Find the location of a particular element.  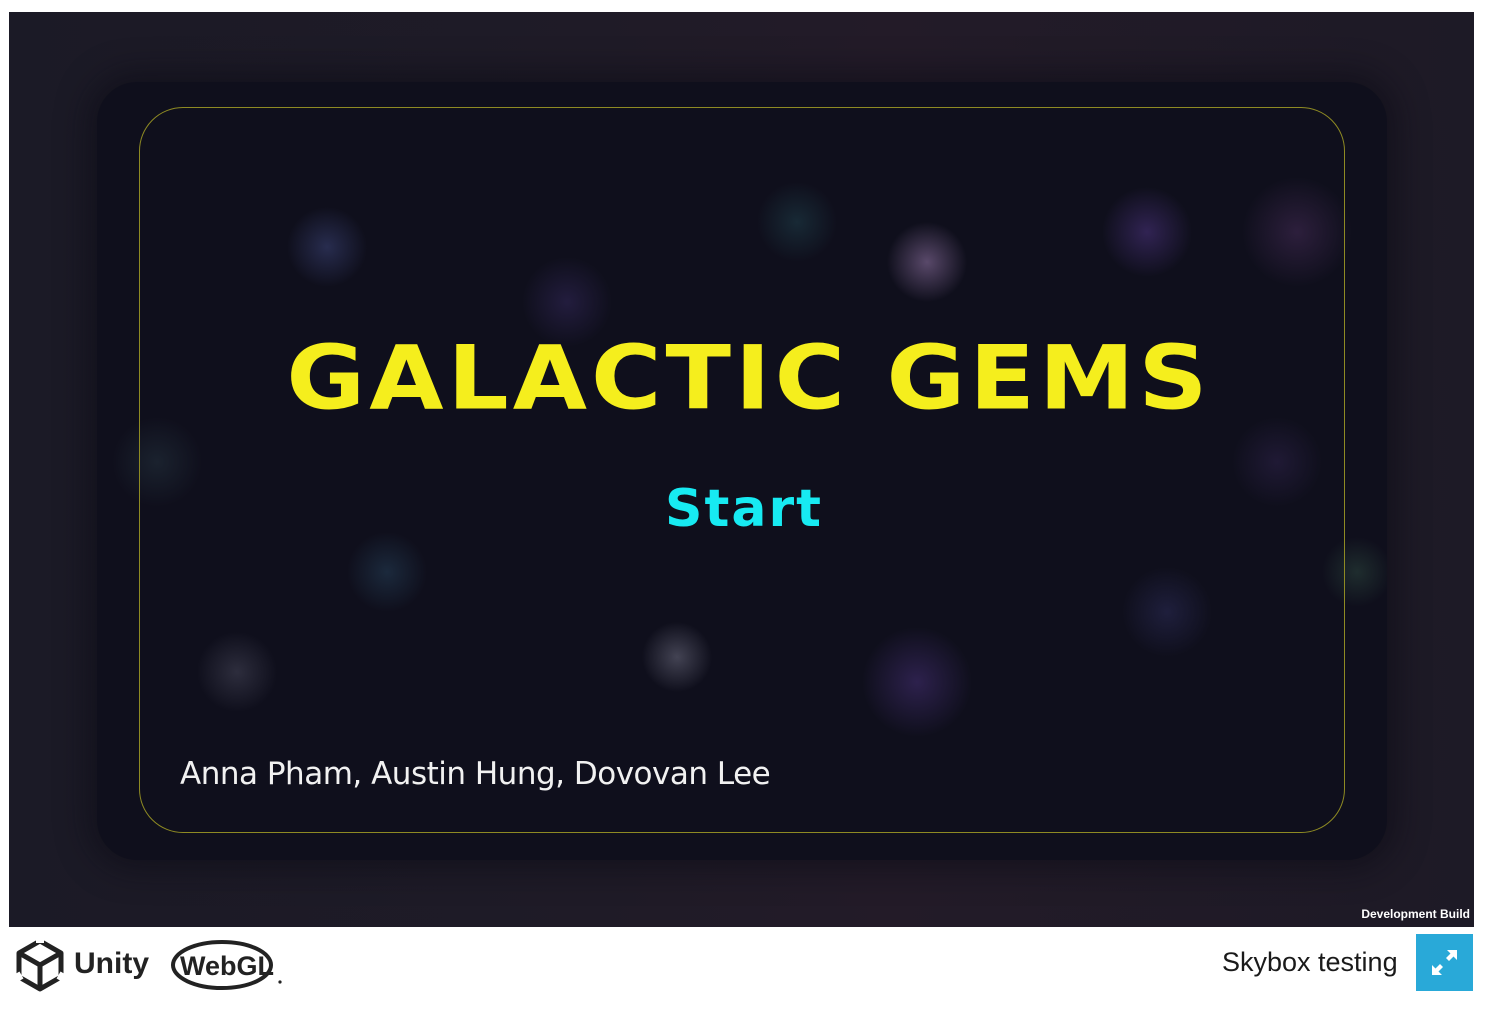

webgl-logo-text: WebGL is located at coordinates (227, 966).